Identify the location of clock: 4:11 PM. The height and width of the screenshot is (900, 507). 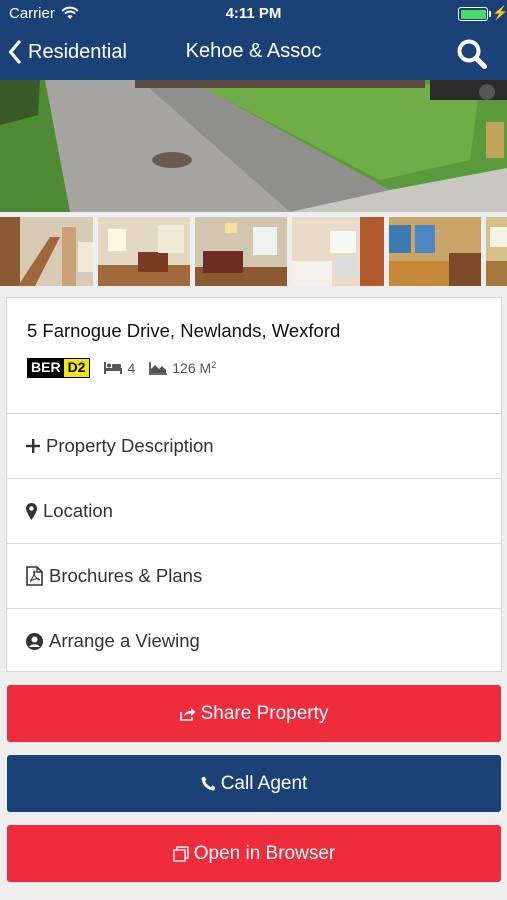
(253, 13).